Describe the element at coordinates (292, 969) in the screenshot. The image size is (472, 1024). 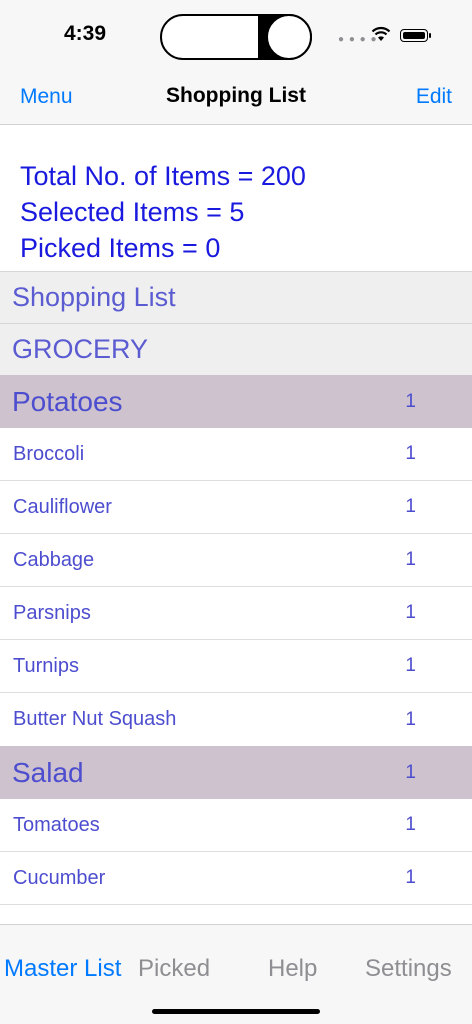
I see `tab-help: Help` at that location.